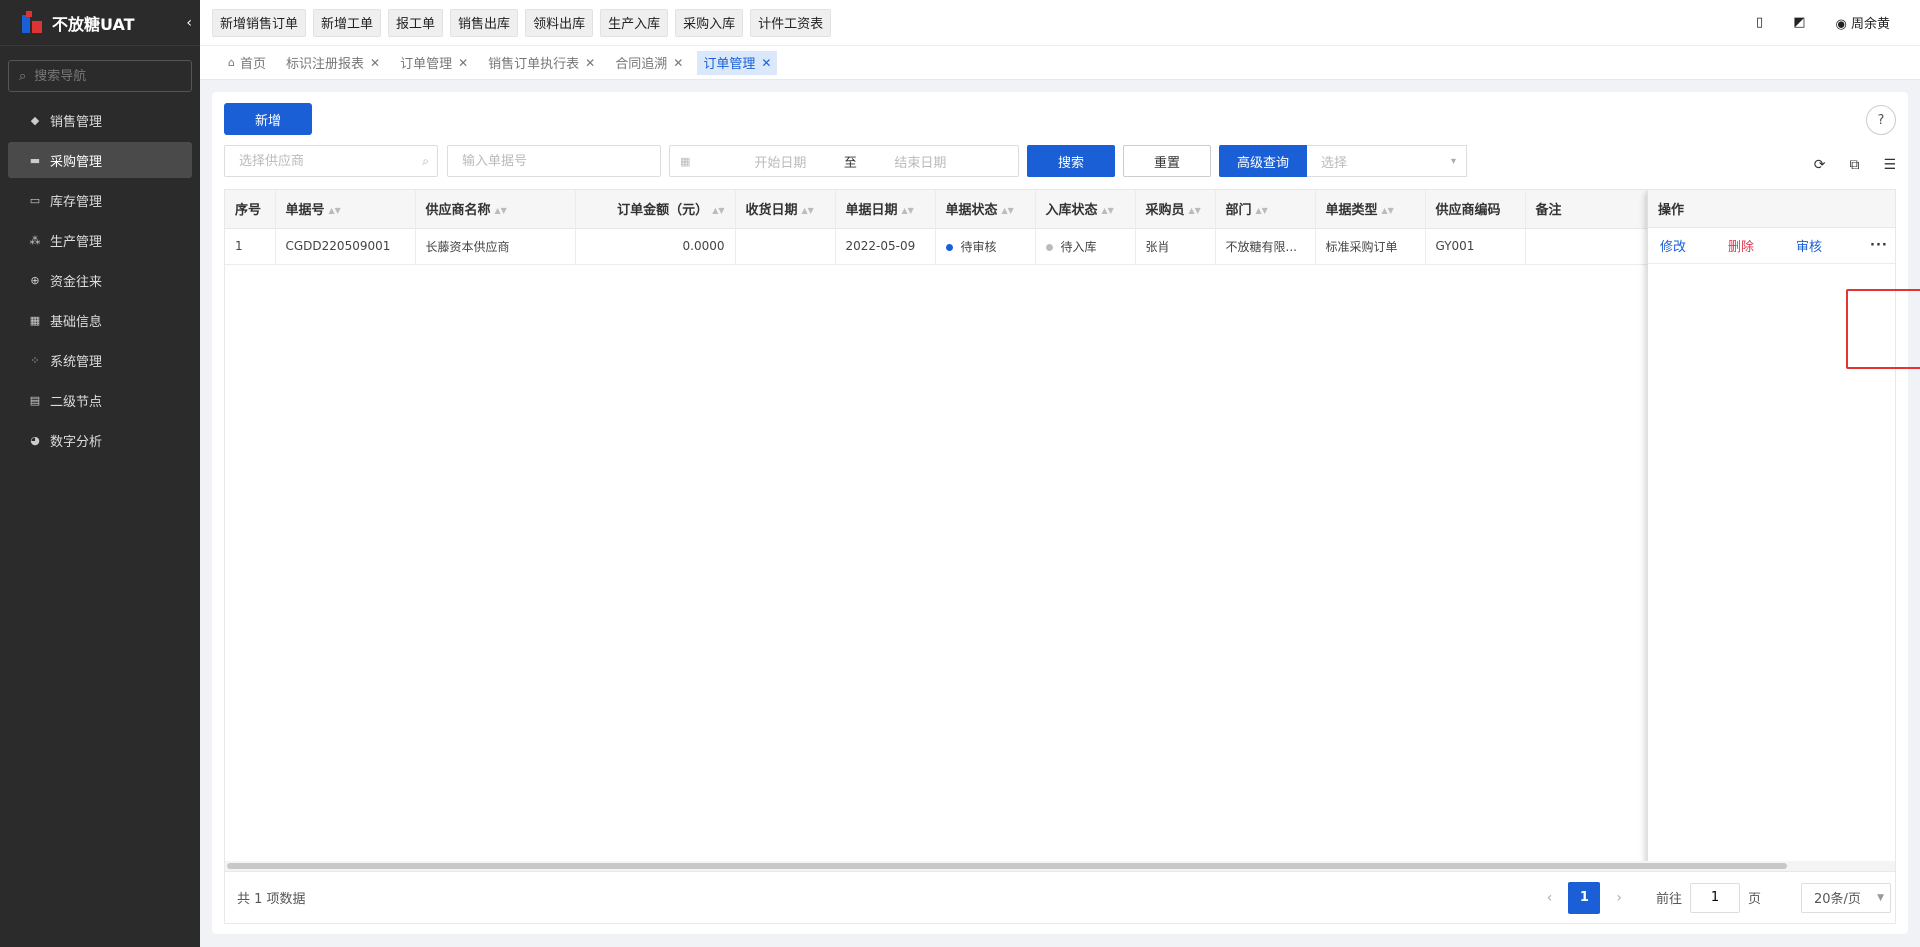 Image resolution: width=1920 pixels, height=947 pixels. I want to click on col-doc-date: 单据日期 ▲▼, so click(885, 209).